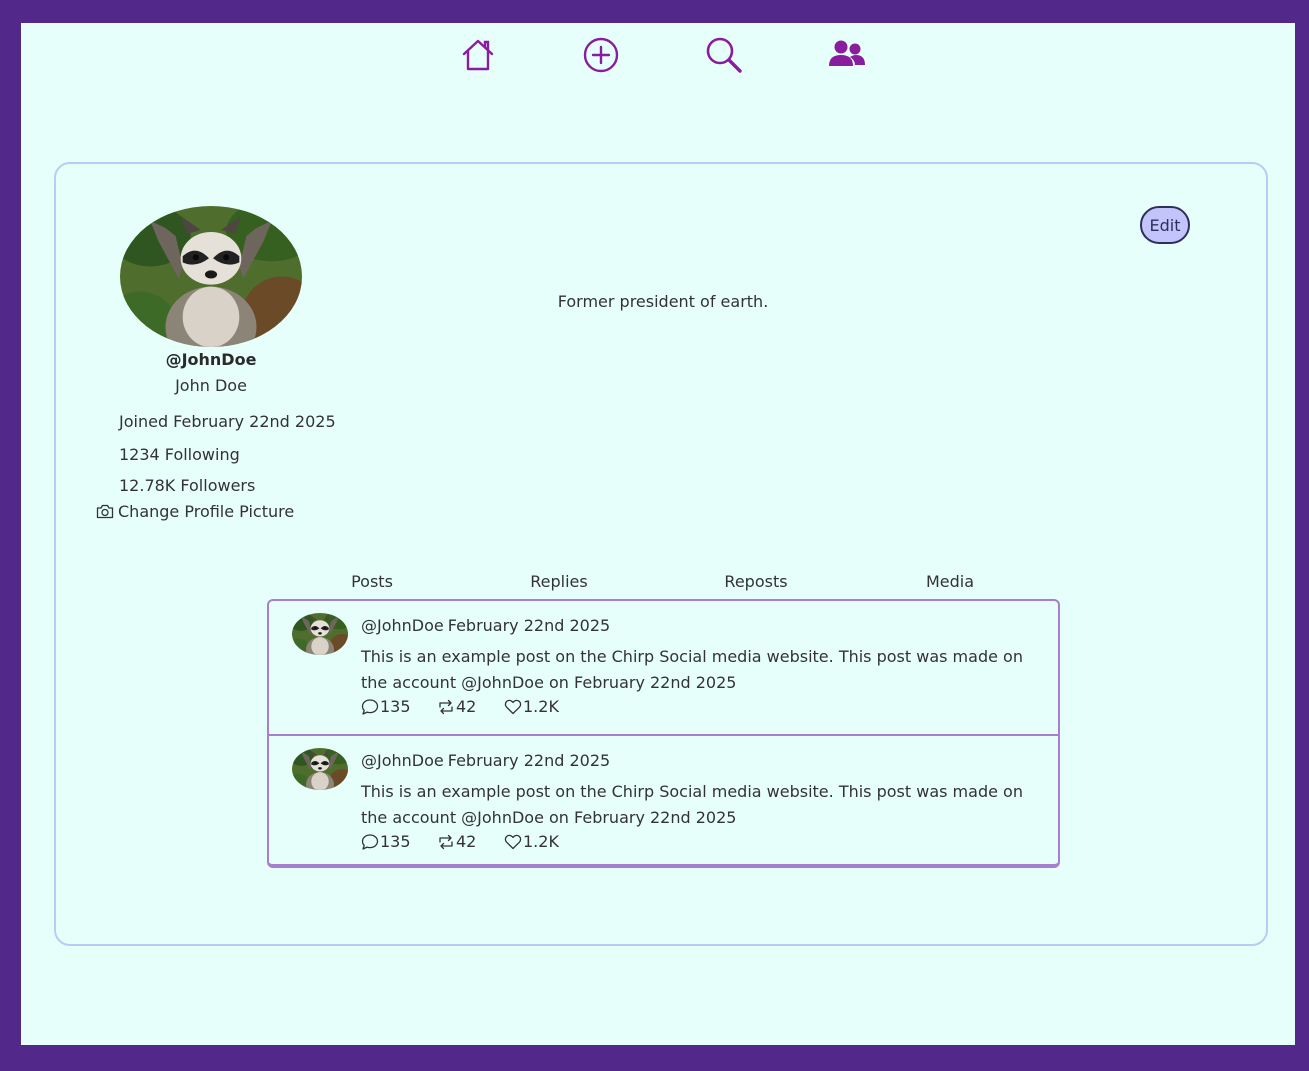 The width and height of the screenshot is (1309, 1071). Describe the element at coordinates (663, 584) in the screenshot. I see `profile-tabs: Posts Replies Reposts Media` at that location.